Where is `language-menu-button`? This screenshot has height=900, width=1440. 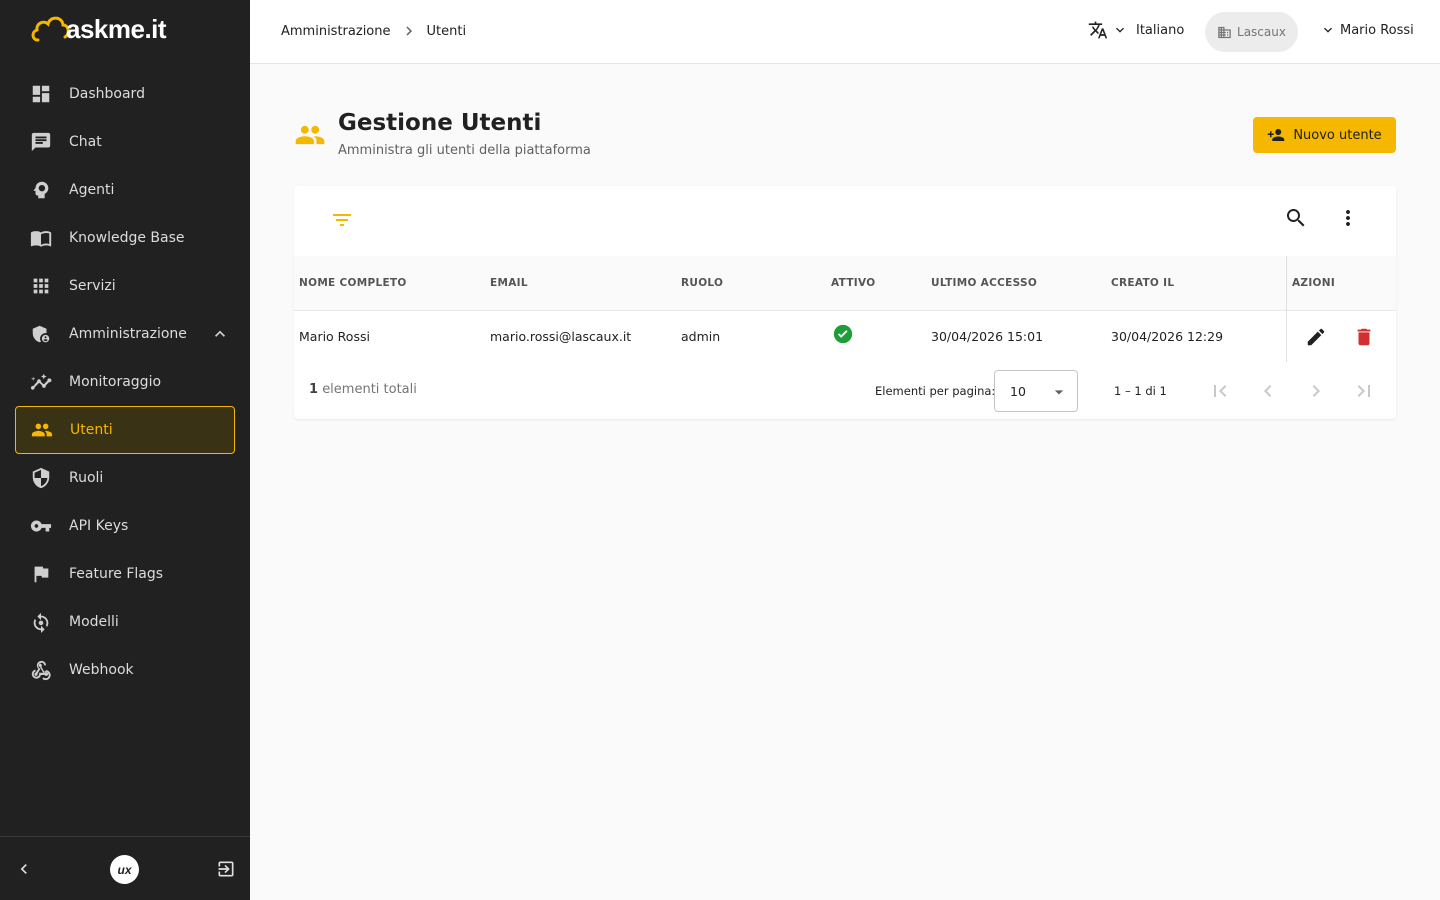 language-menu-button is located at coordinates (1108, 30).